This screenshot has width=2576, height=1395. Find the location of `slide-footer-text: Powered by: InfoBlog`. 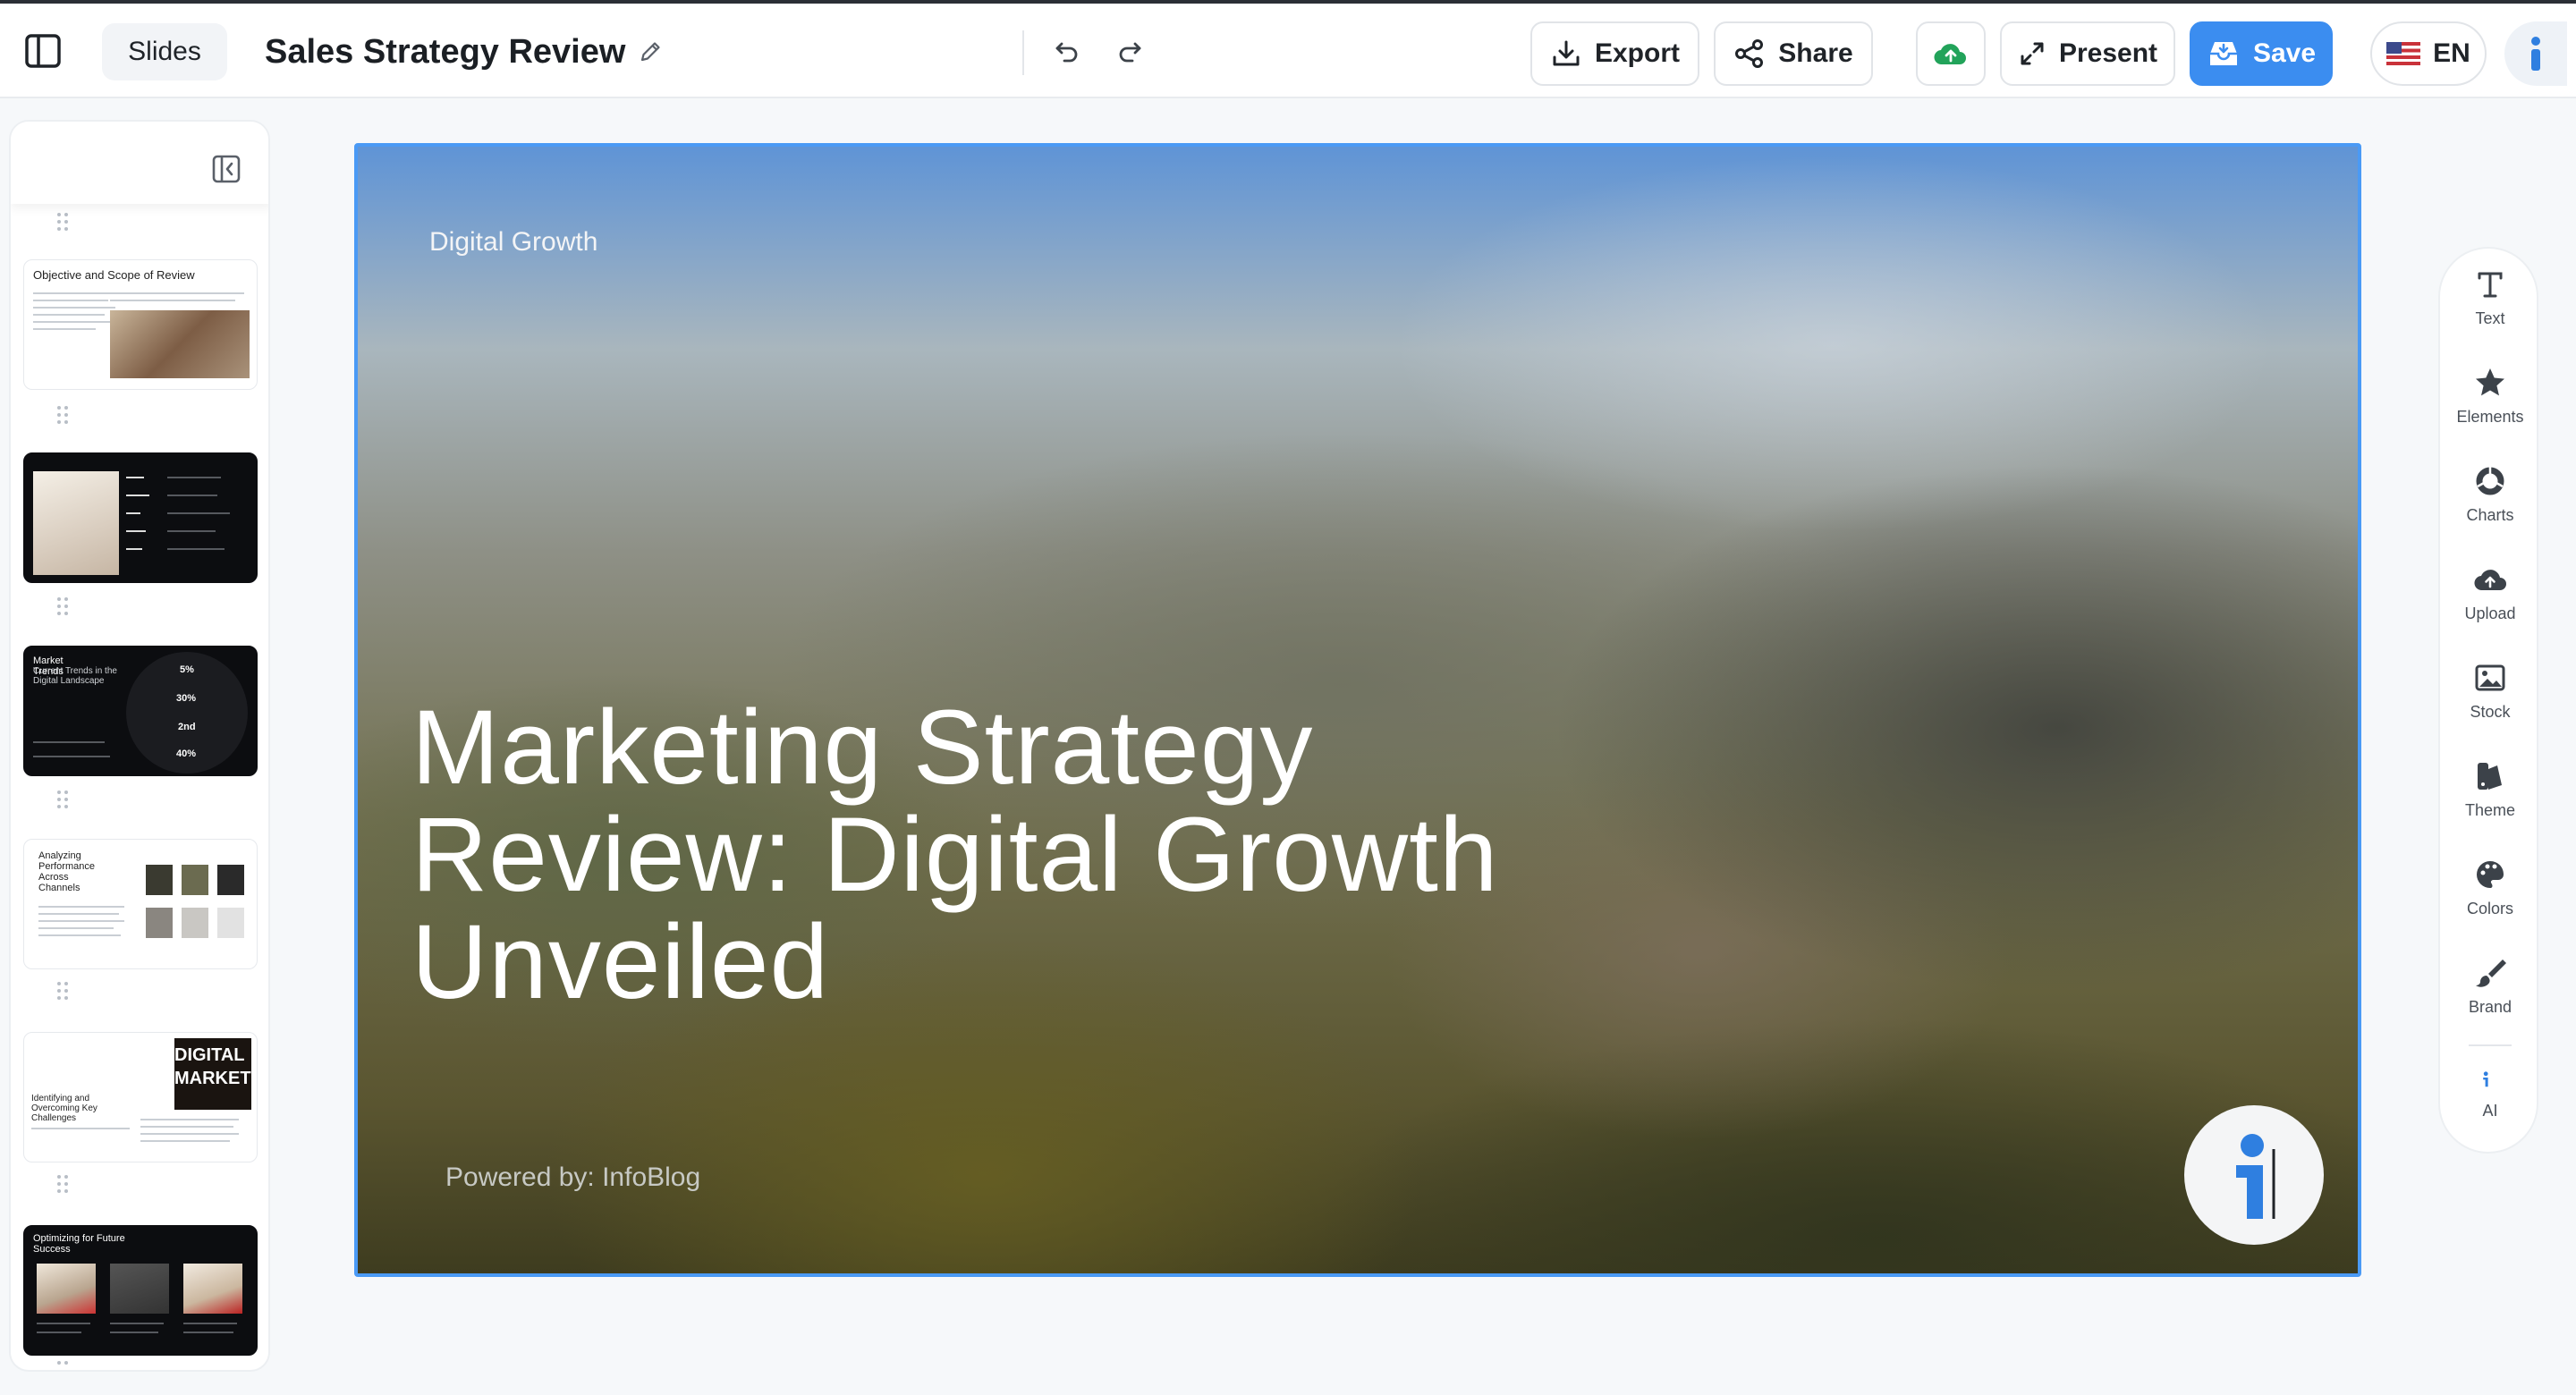

slide-footer-text: Powered by: InfoBlog is located at coordinates (572, 1177).